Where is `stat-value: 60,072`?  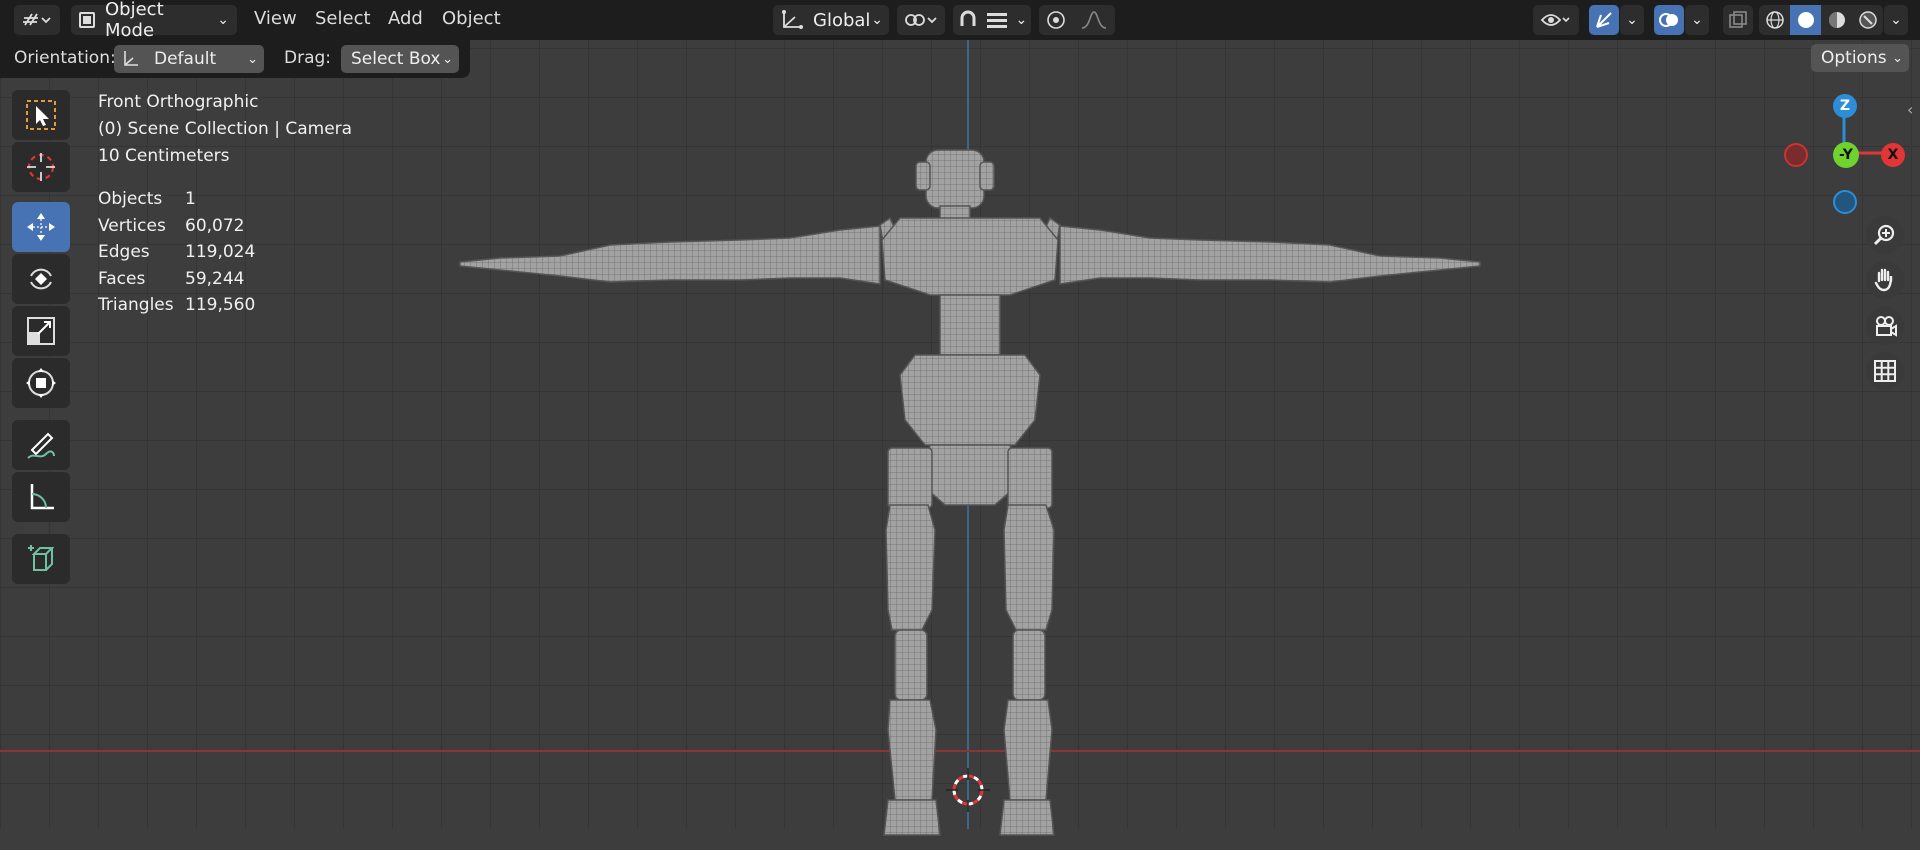
stat-value: 60,072 is located at coordinates (215, 226).